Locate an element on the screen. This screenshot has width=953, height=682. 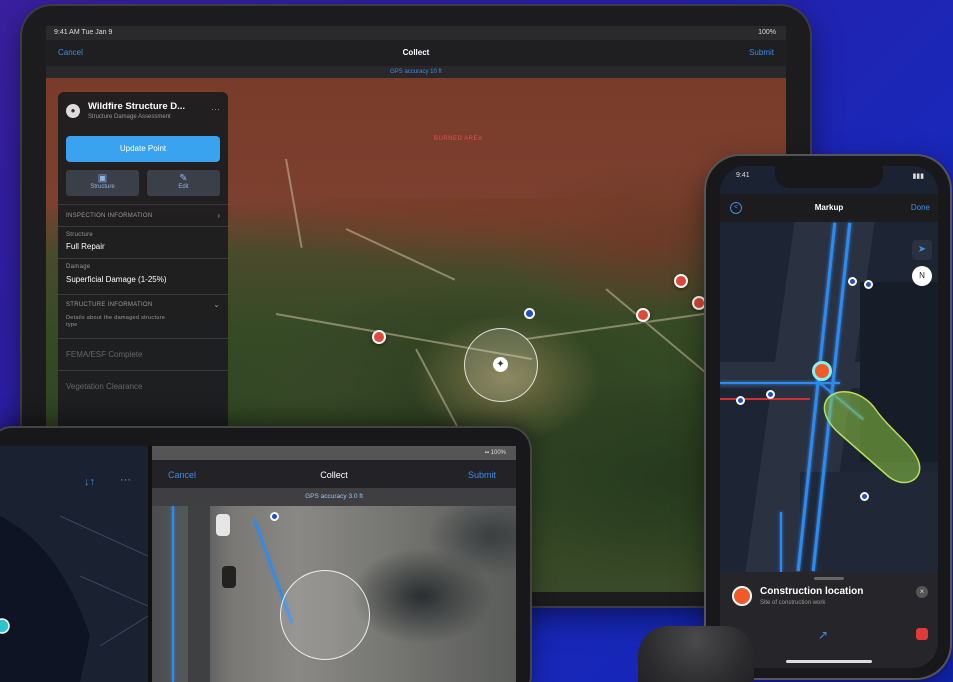
utility-line-red is located at coordinates (765, 399).